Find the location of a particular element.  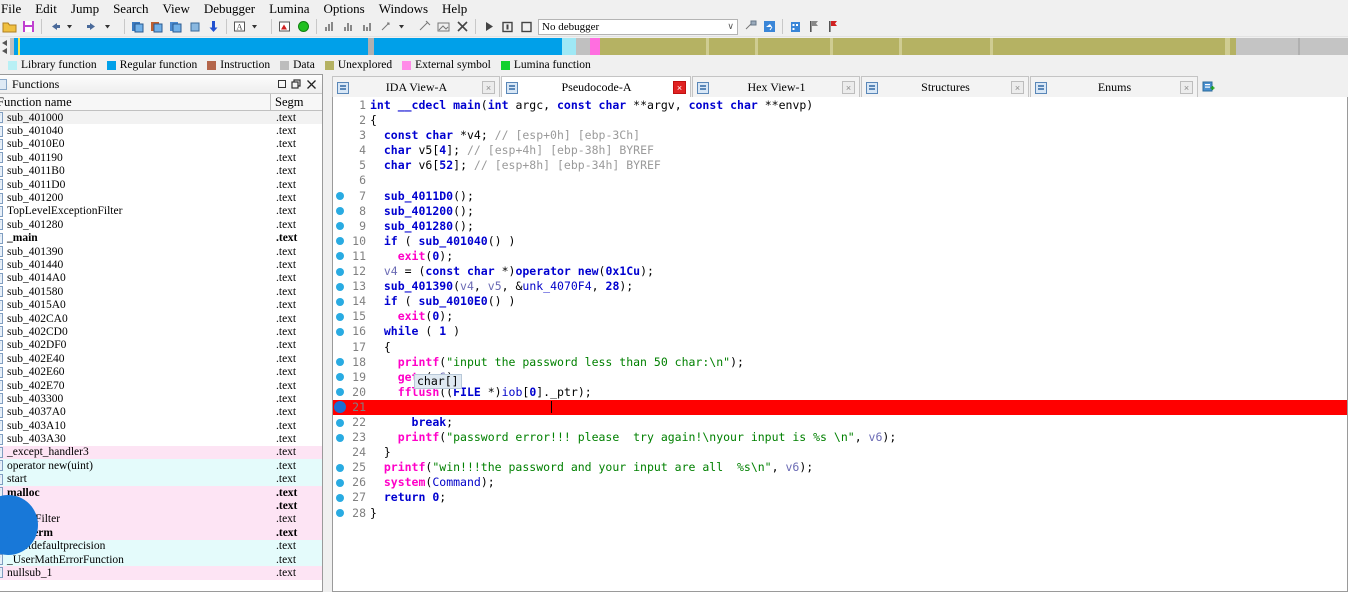

menu-item-options: Options is located at coordinates (344, 8).